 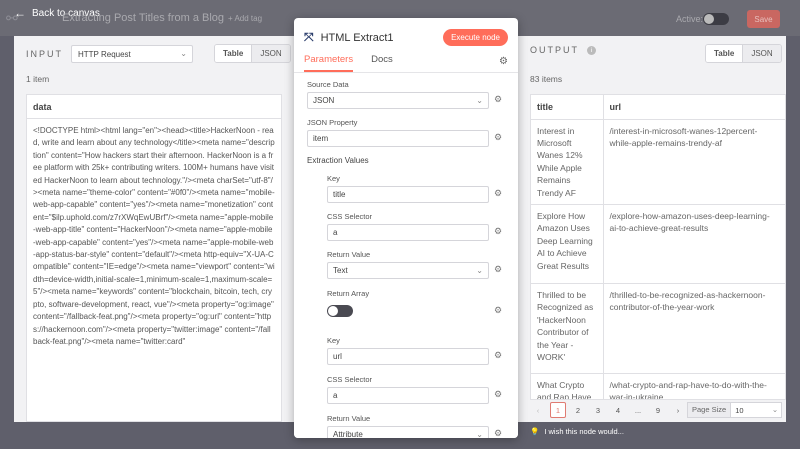 What do you see at coordinates (245, 18) in the screenshot?
I see `add-tag-link: + Add tag` at bounding box center [245, 18].